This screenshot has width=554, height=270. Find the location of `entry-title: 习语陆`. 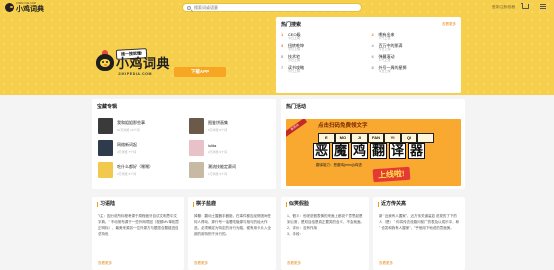

entry-title: 习语陆 is located at coordinates (106, 204).